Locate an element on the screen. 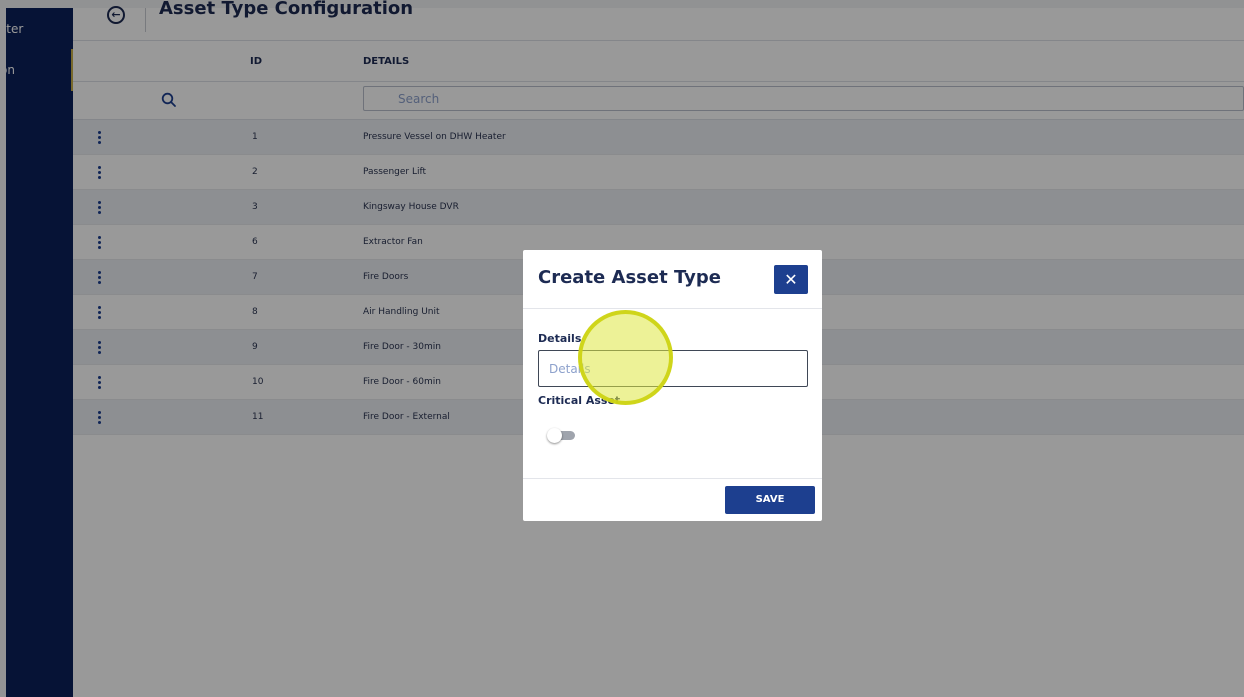 The width and height of the screenshot is (1244, 697). dialog-header-divider is located at coordinates (672, 308).